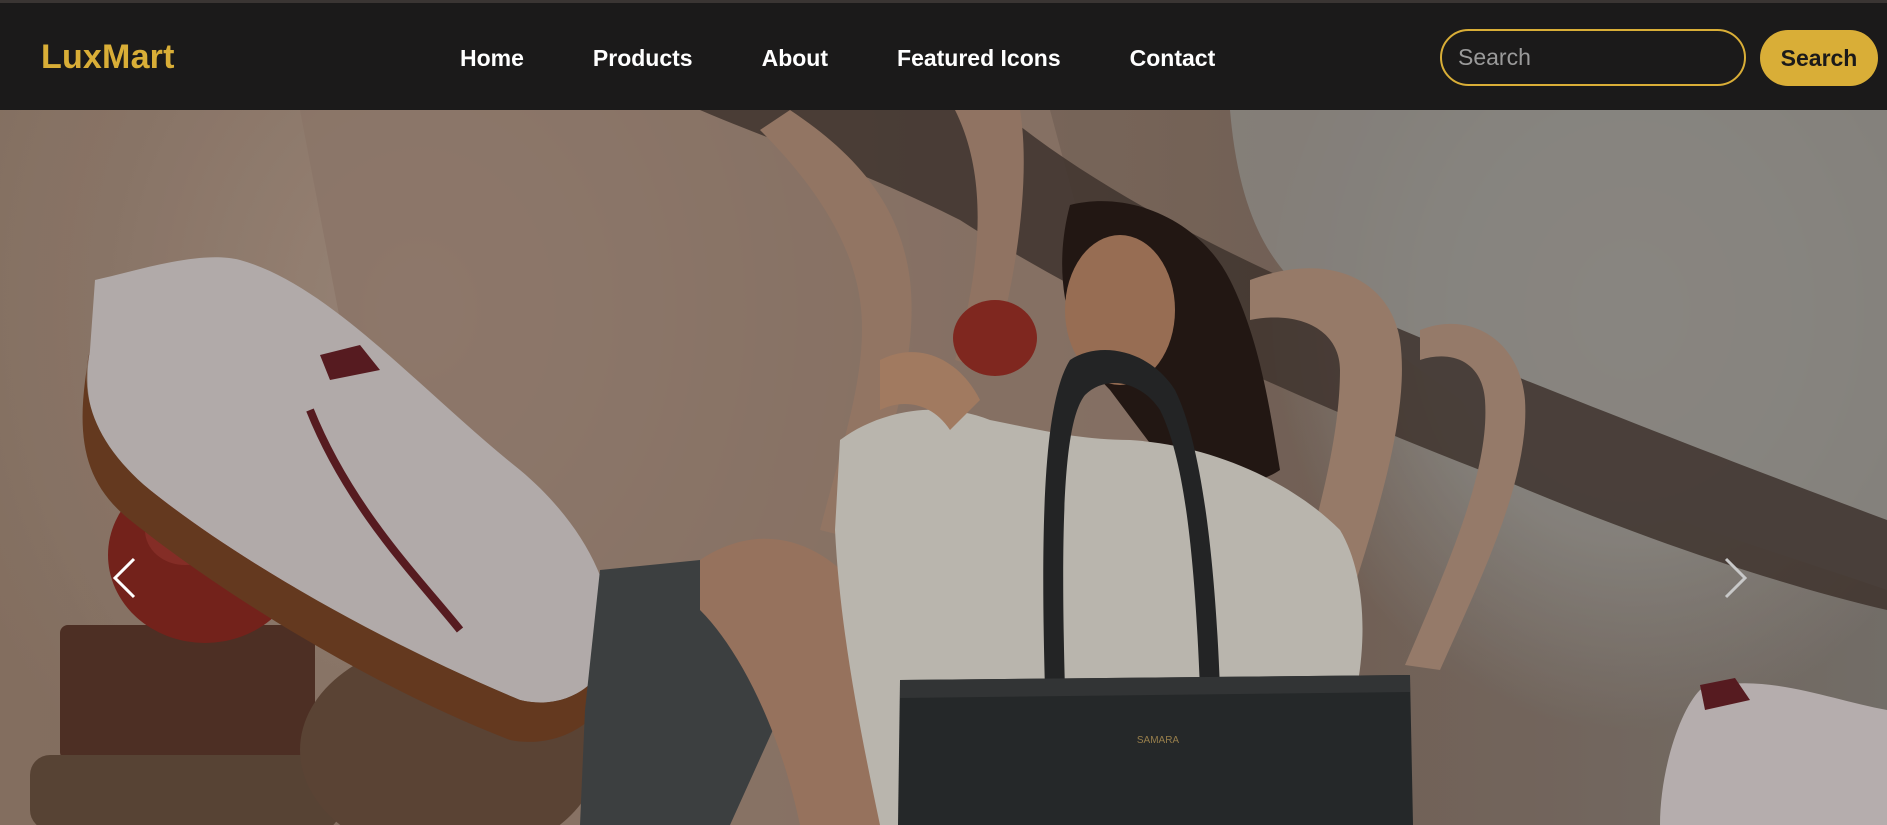 The width and height of the screenshot is (1887, 825). What do you see at coordinates (1819, 58) in the screenshot?
I see `search-button: Search` at bounding box center [1819, 58].